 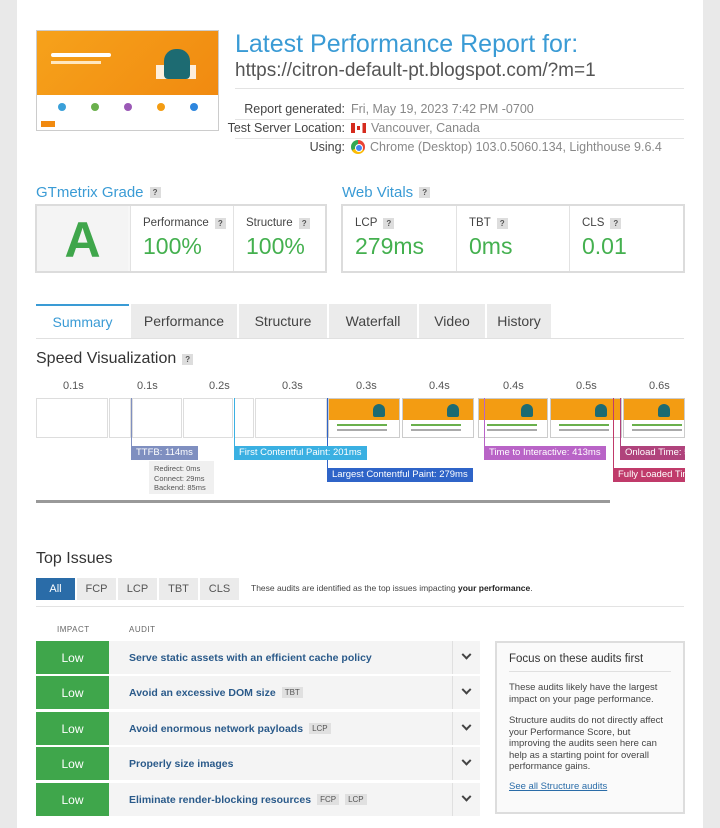 What do you see at coordinates (176, 223) in the screenshot?
I see `performance-label: Performance` at bounding box center [176, 223].